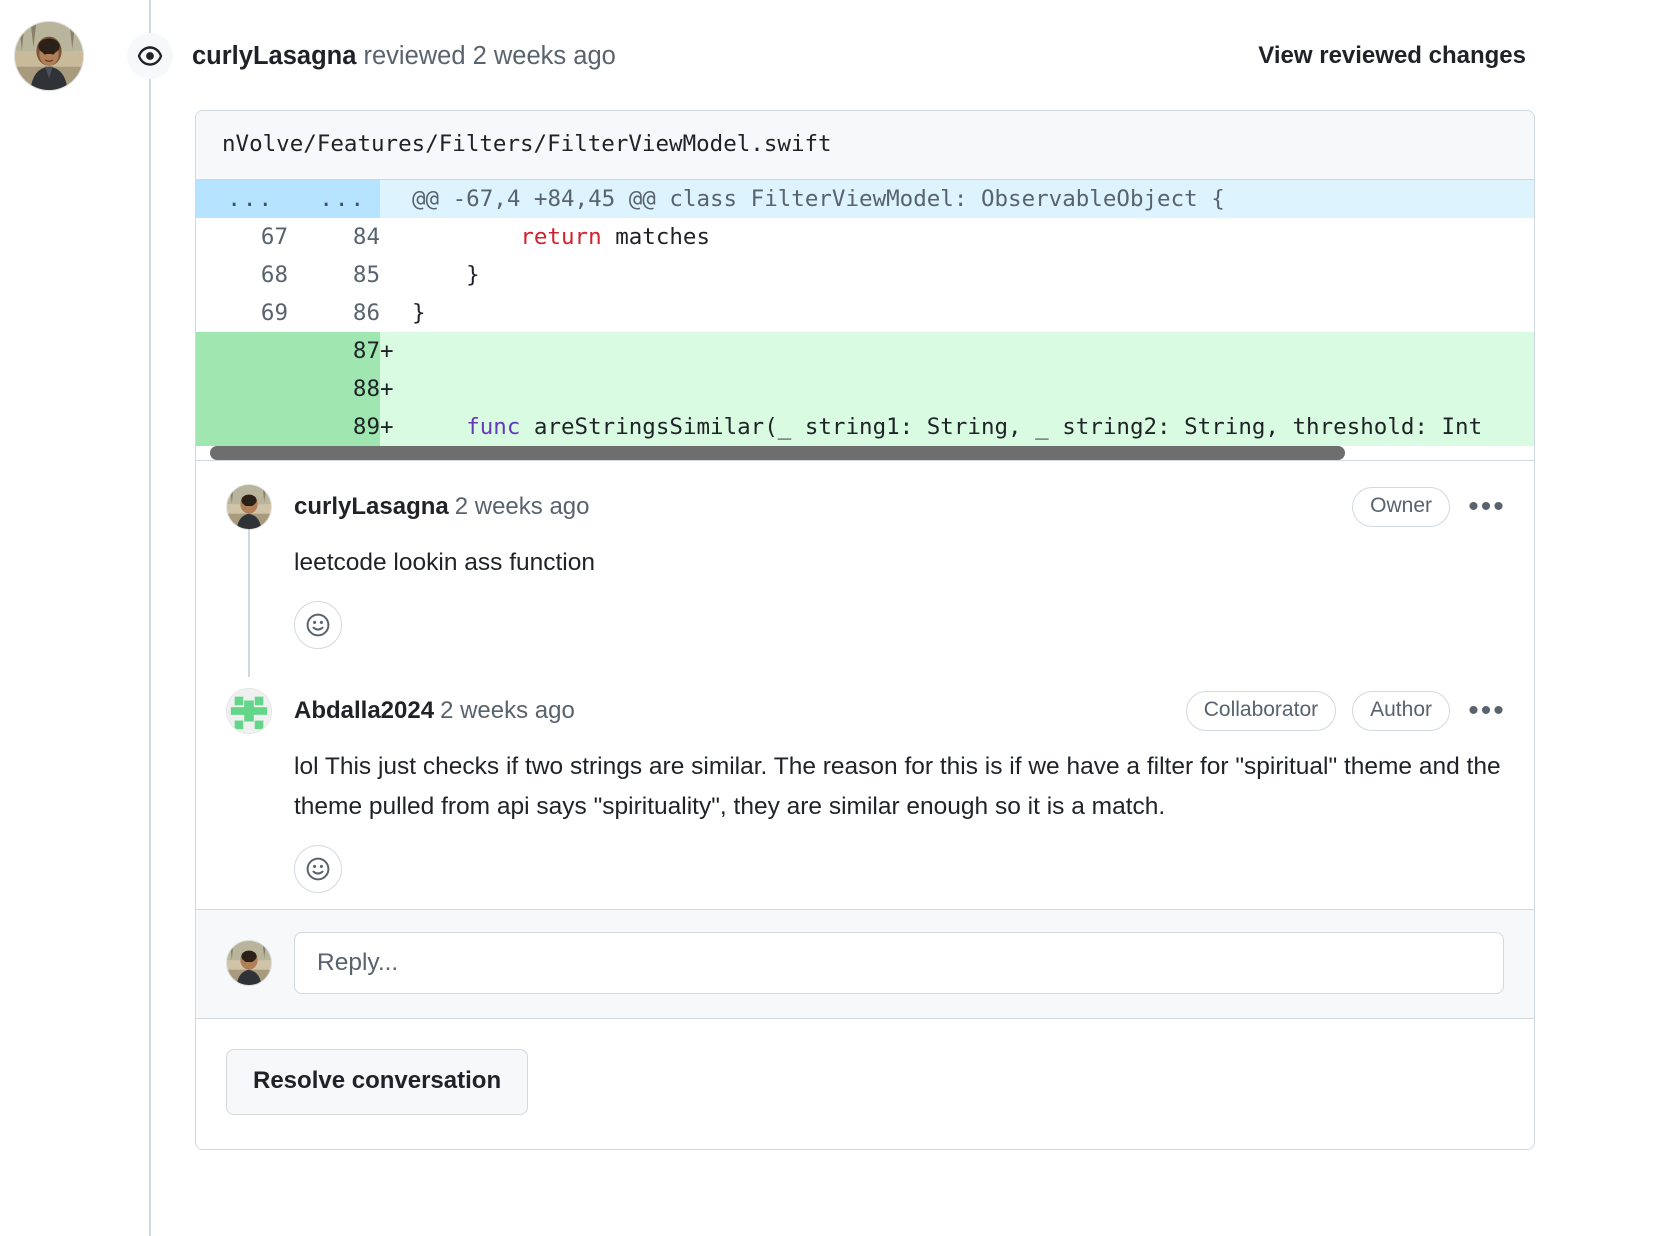 The height and width of the screenshot is (1236, 1660). Describe the element at coordinates (656, 237) in the screenshot. I see `code-rest: matches` at that location.